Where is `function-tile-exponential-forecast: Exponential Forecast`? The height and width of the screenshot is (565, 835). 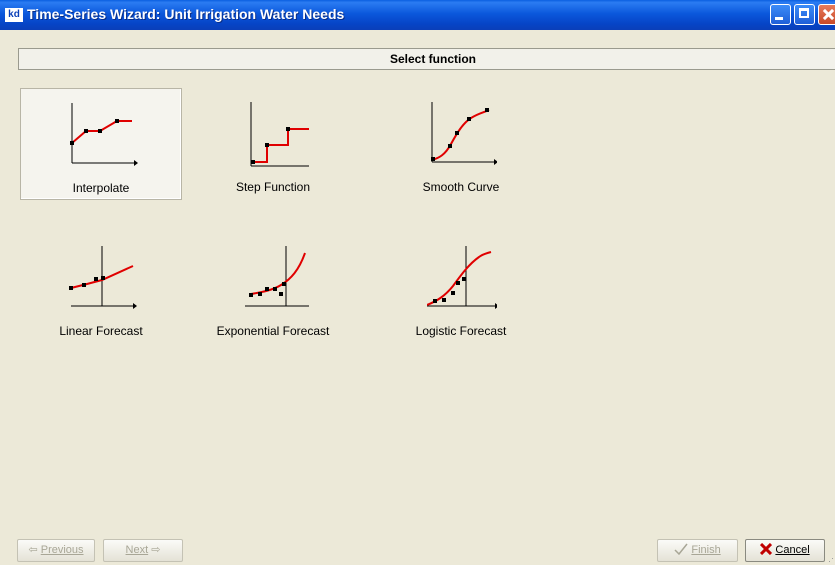 function-tile-exponential-forecast: Exponential Forecast is located at coordinates (273, 288).